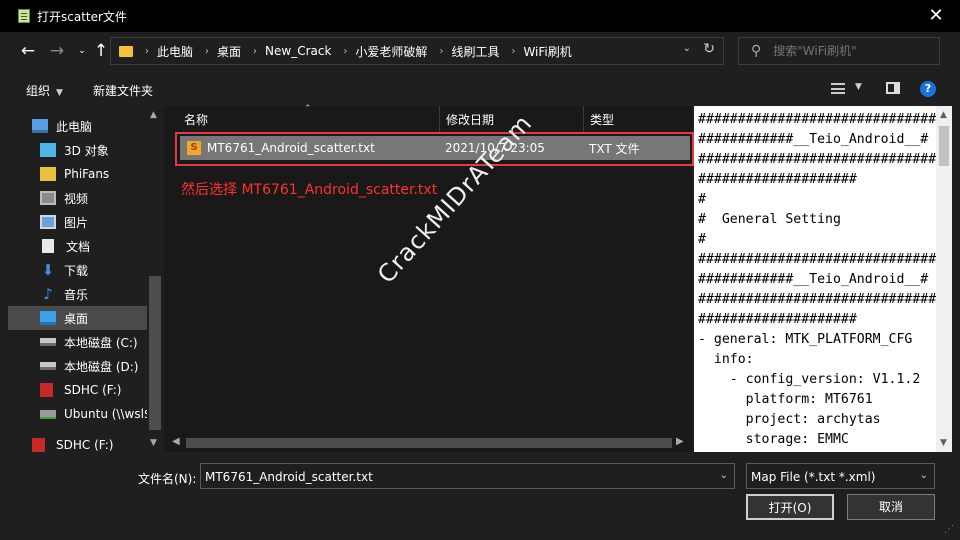  I want to click on sidebar-item-ubuntu: Ubuntu (\\wsl$), so click(82, 414).